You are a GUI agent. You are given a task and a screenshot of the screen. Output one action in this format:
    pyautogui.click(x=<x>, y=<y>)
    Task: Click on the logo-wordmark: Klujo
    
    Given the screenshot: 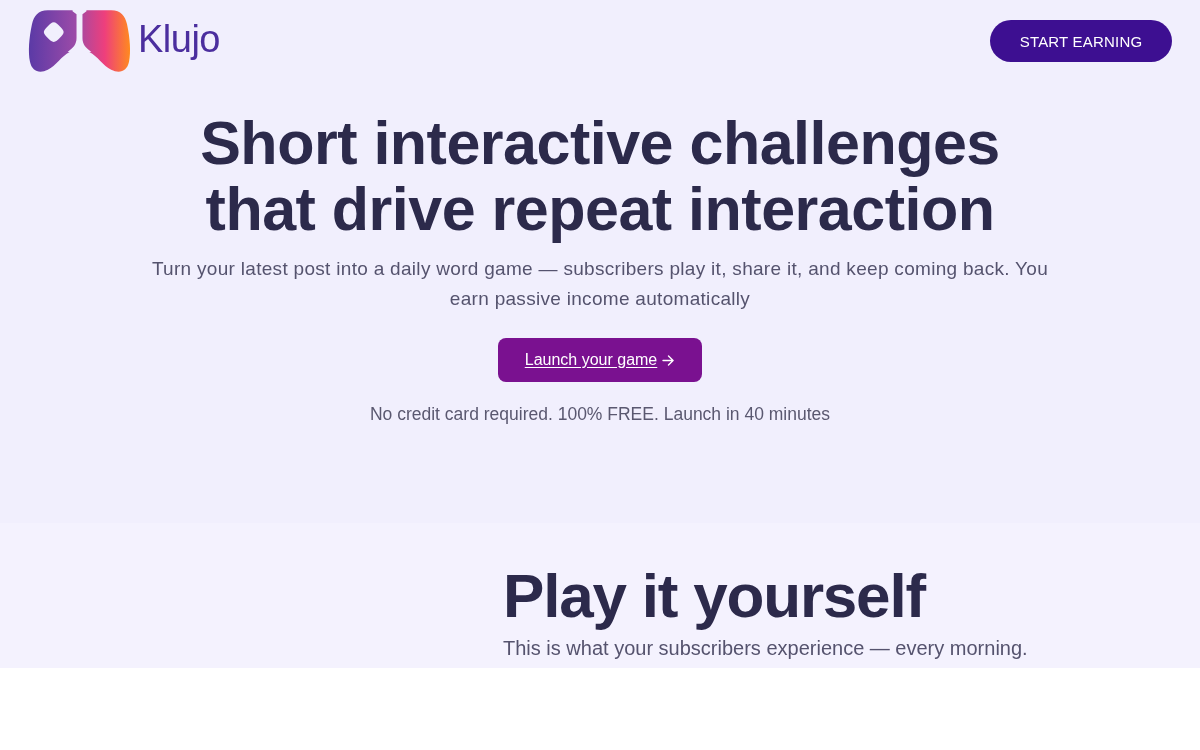 What is the action you would take?
    pyautogui.click(x=179, y=39)
    